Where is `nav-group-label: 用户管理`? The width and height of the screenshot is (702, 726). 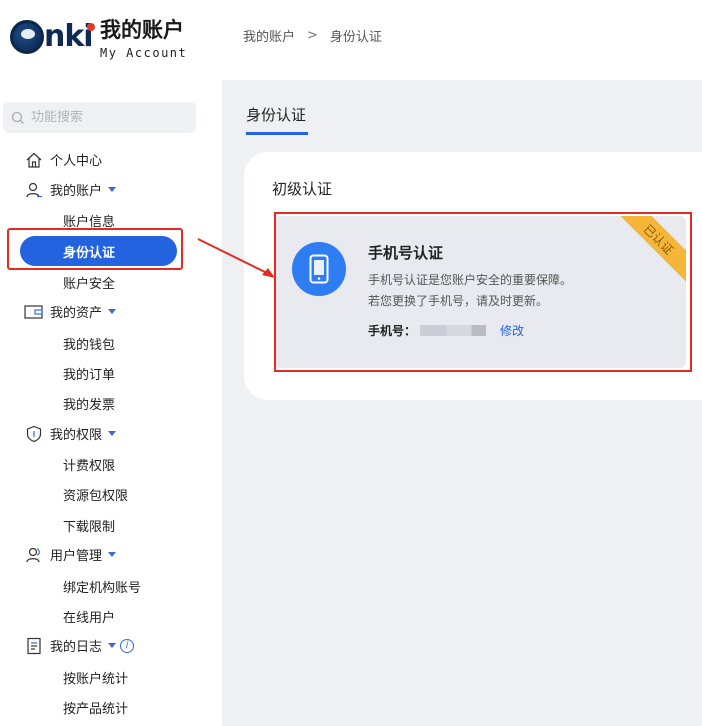
nav-group-label: 用户管理 is located at coordinates (76, 556).